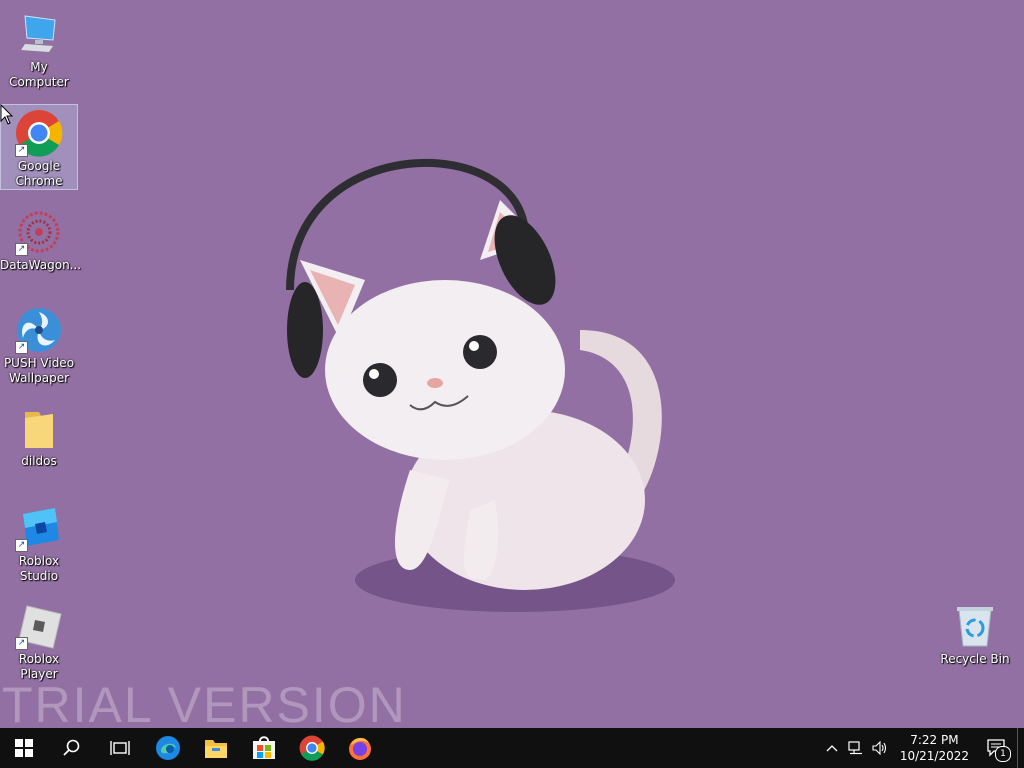 This screenshot has height=768, width=1024. I want to click on mouse-cursor-icon, so click(7, 114).